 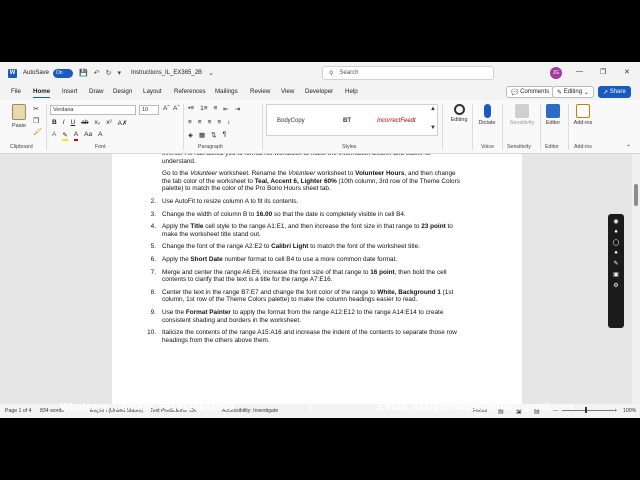 What do you see at coordinates (636, 195) in the screenshot?
I see `scrollbar-thumb` at bounding box center [636, 195].